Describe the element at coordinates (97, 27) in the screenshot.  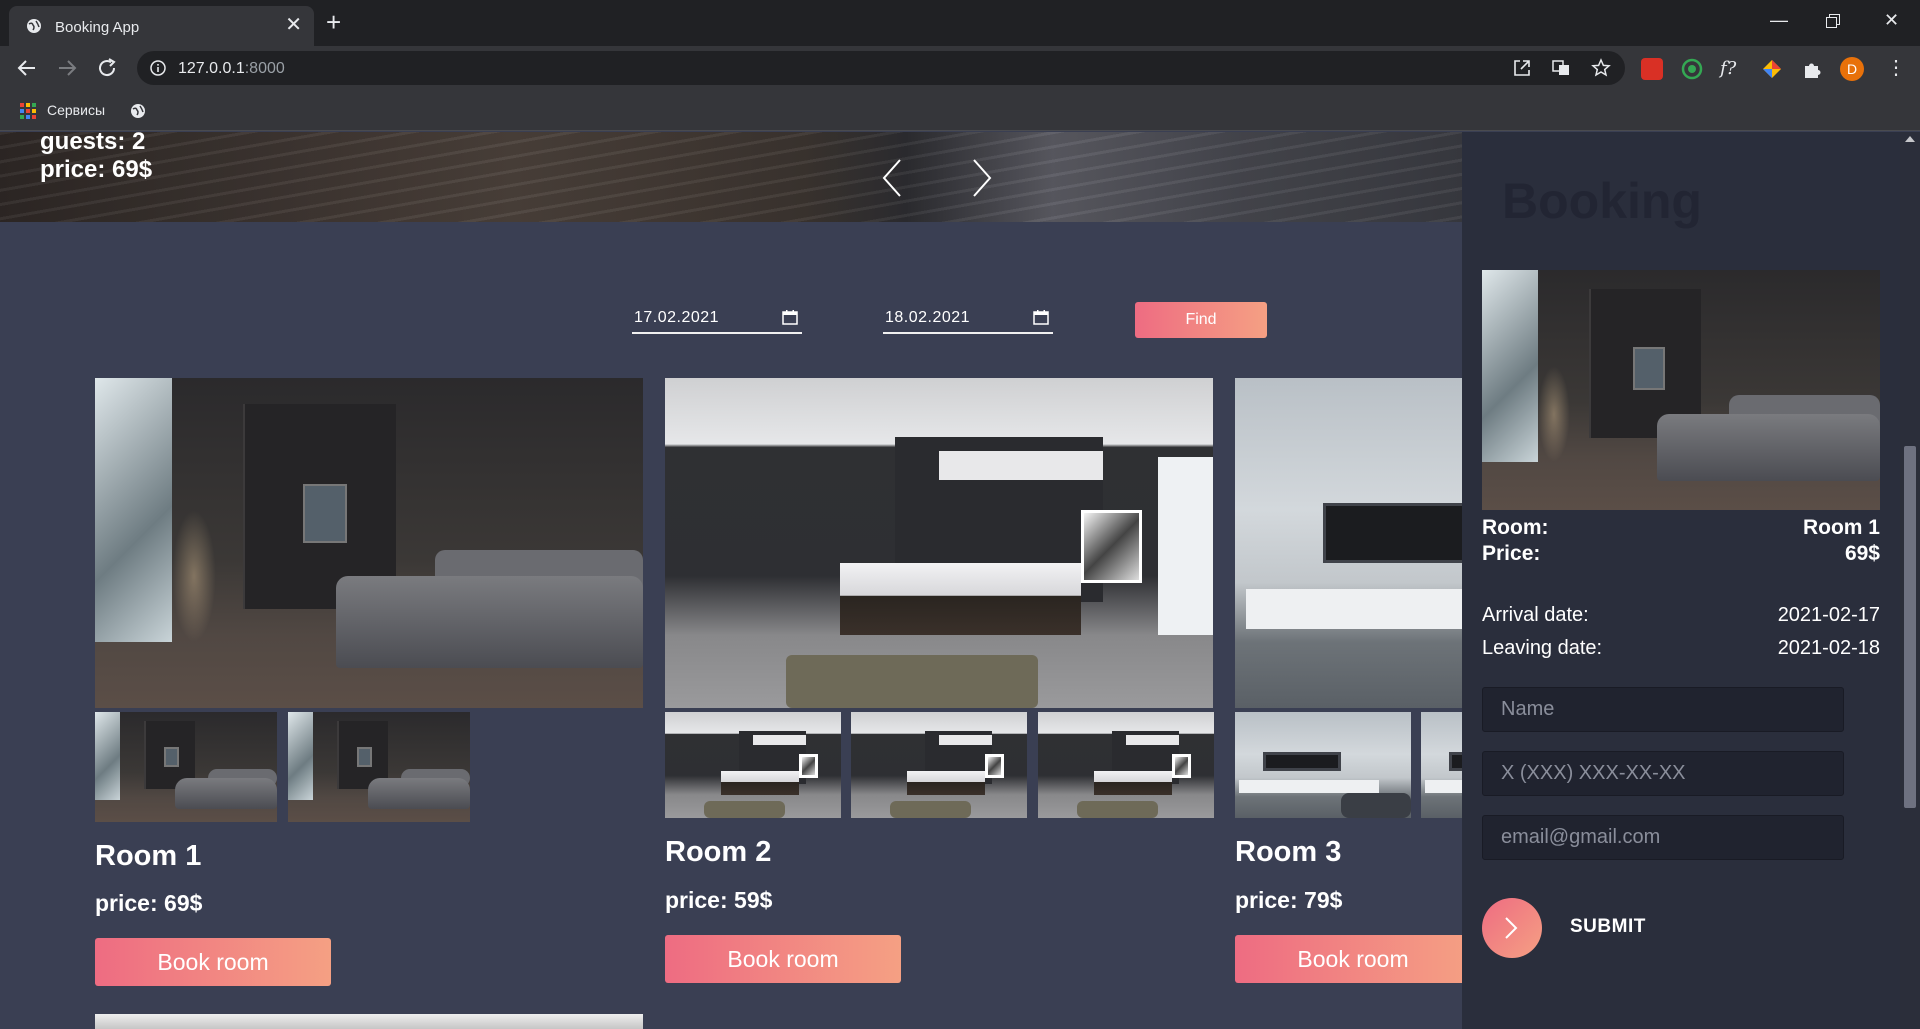
I see `tab-title: Booking App` at that location.